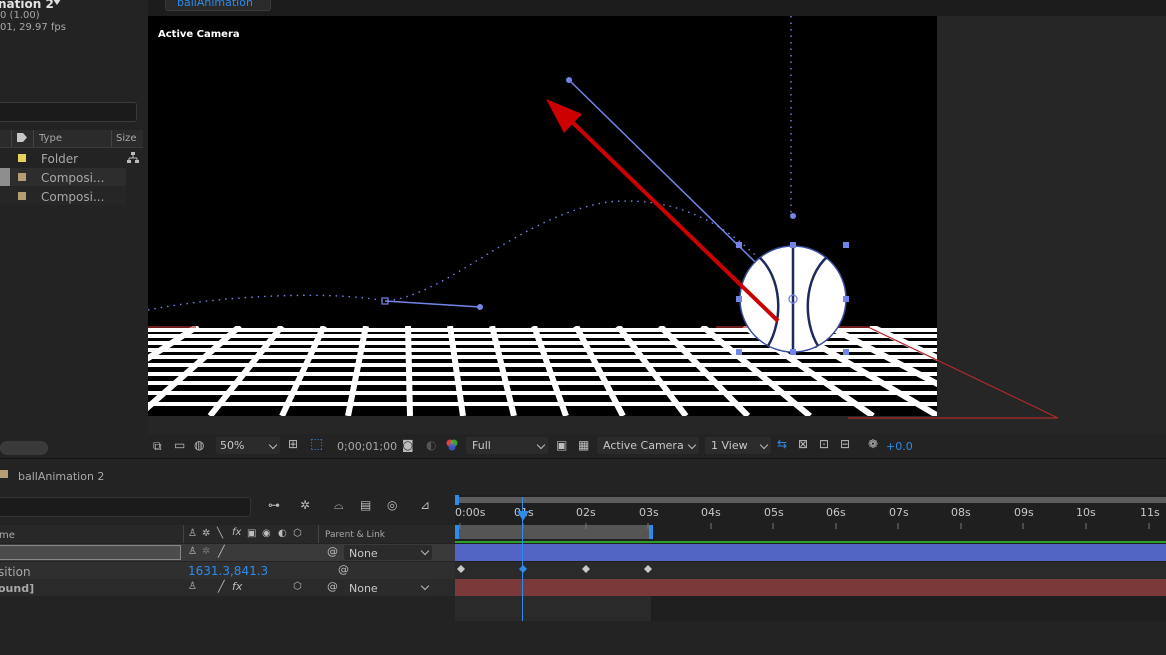 Image resolution: width=1166 pixels, height=655 pixels. I want to click on reset-exposure-icon: ❁, so click(873, 444).